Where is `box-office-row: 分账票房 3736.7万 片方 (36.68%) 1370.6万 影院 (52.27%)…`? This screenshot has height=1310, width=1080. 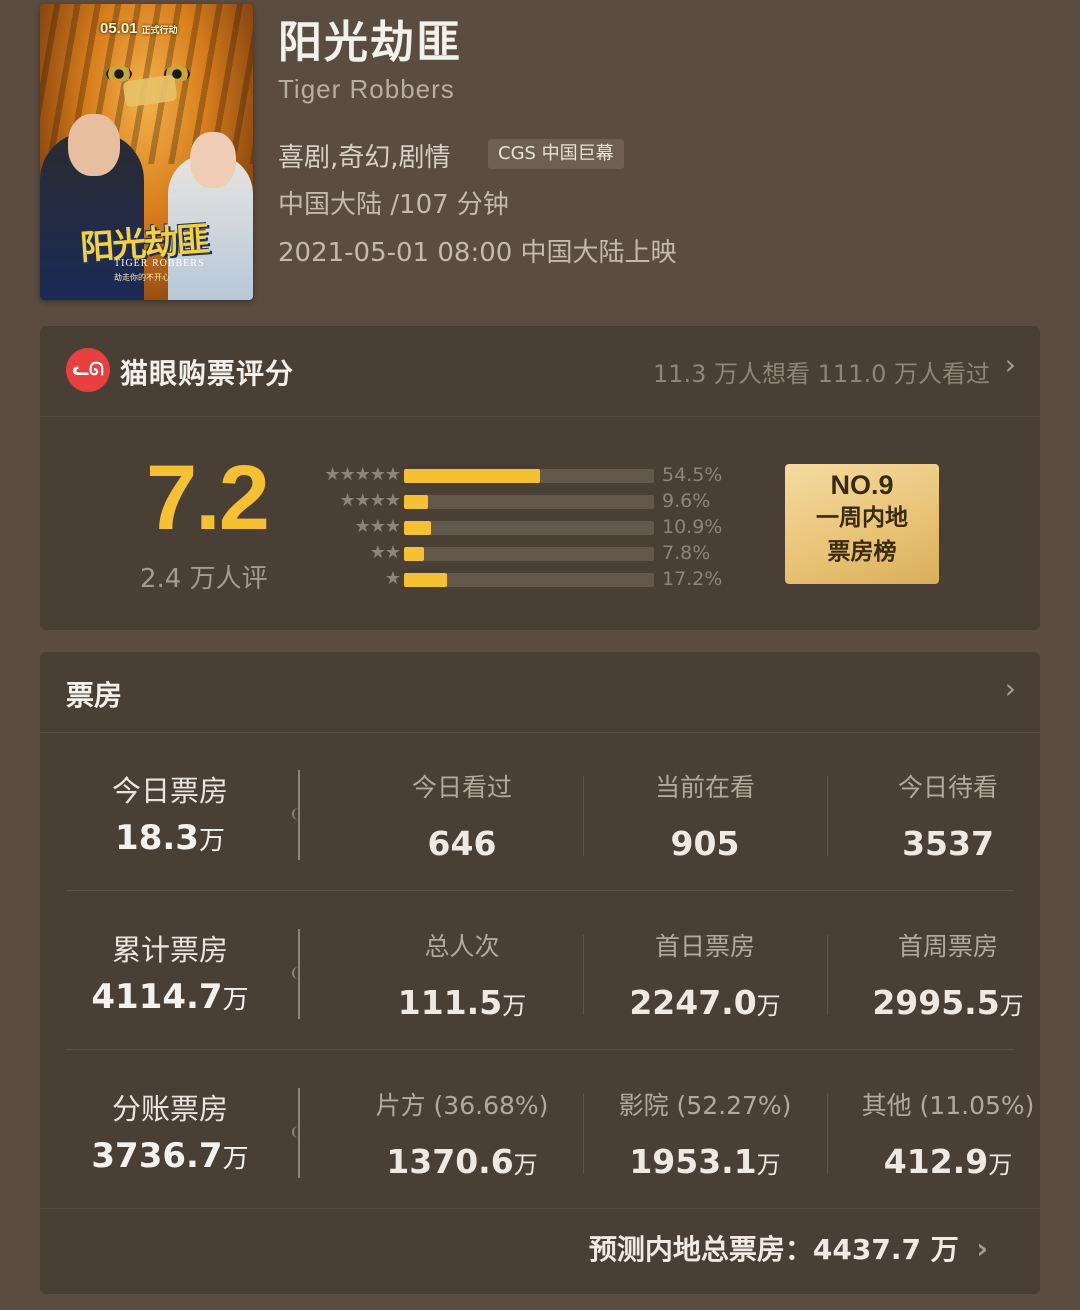
box-office-row: 分账票房 3736.7万 片方 (36.68%) 1370.6万 影院 (52.27%)… is located at coordinates (540, 1129).